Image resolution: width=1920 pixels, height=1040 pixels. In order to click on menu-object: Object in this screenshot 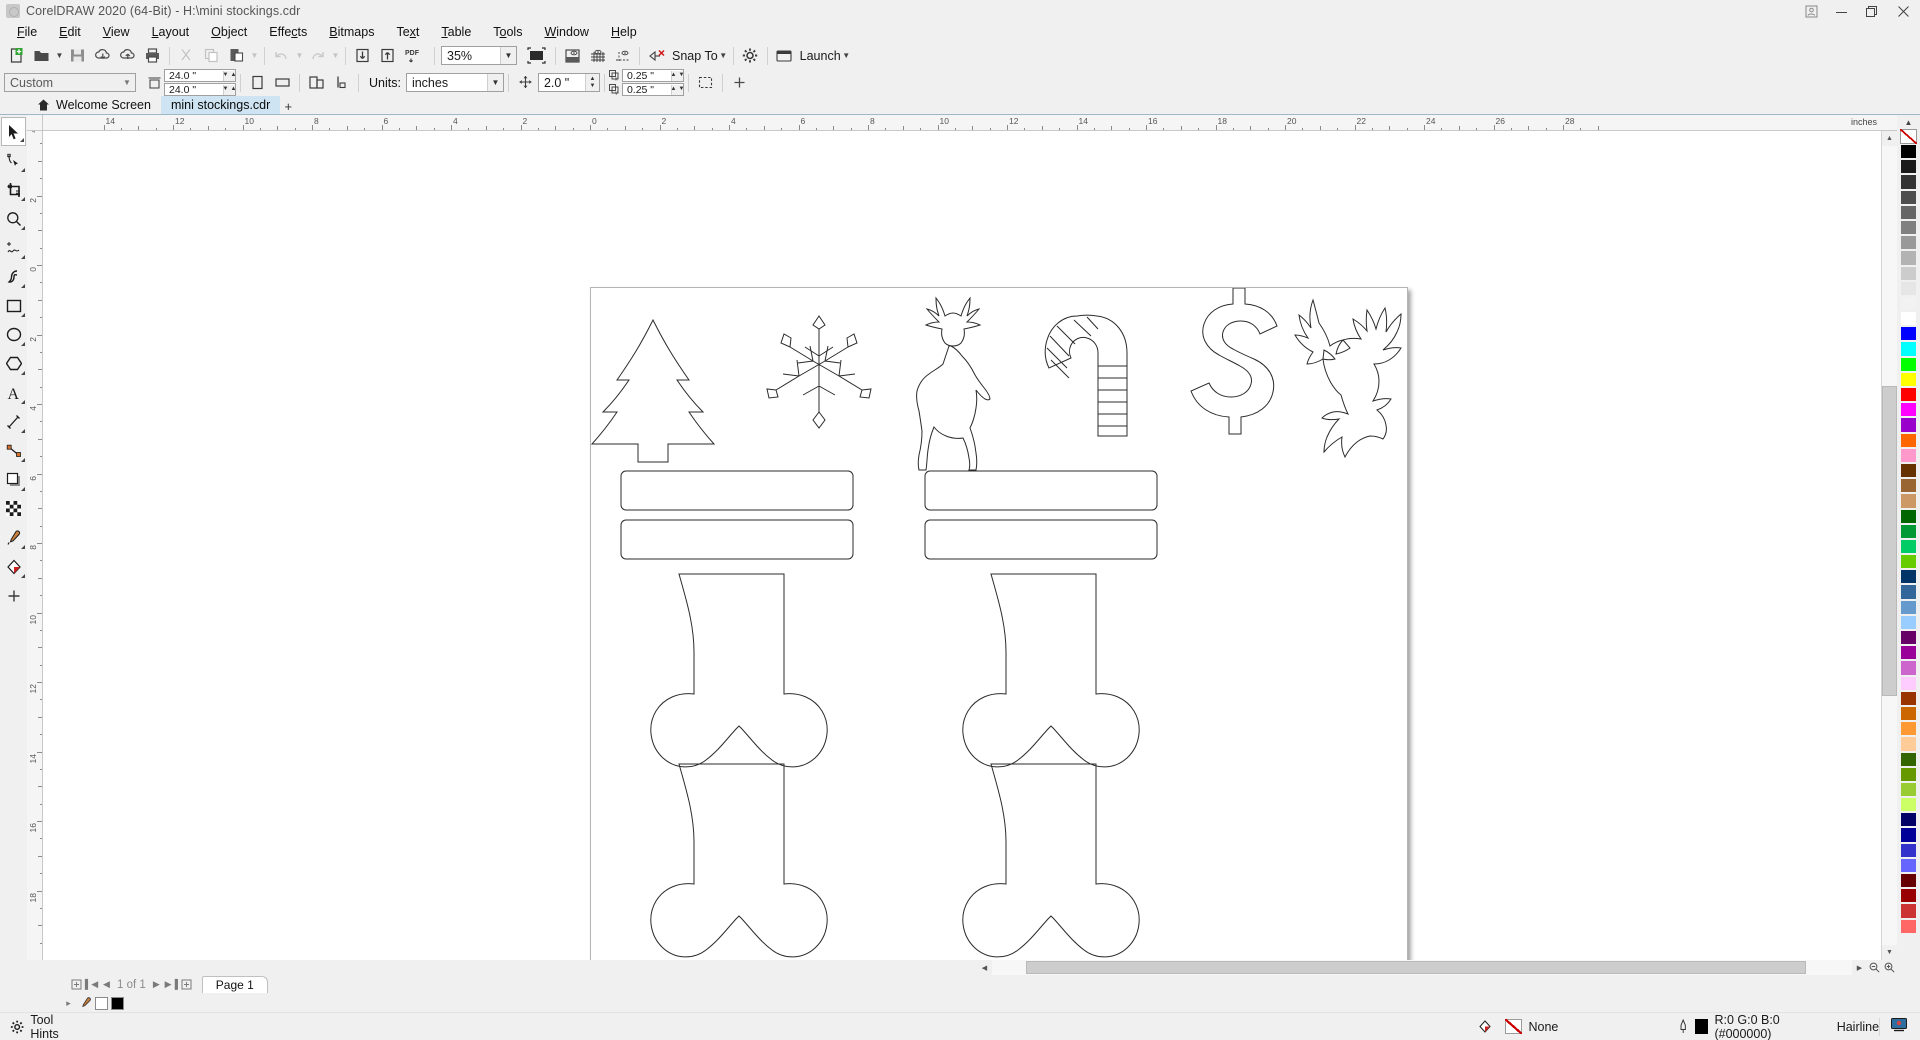, I will do `click(229, 32)`.